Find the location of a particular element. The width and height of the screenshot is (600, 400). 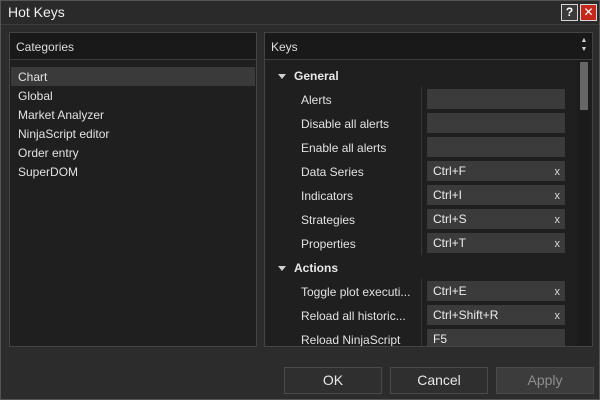

category-item-chart: Chart is located at coordinates (133, 76).